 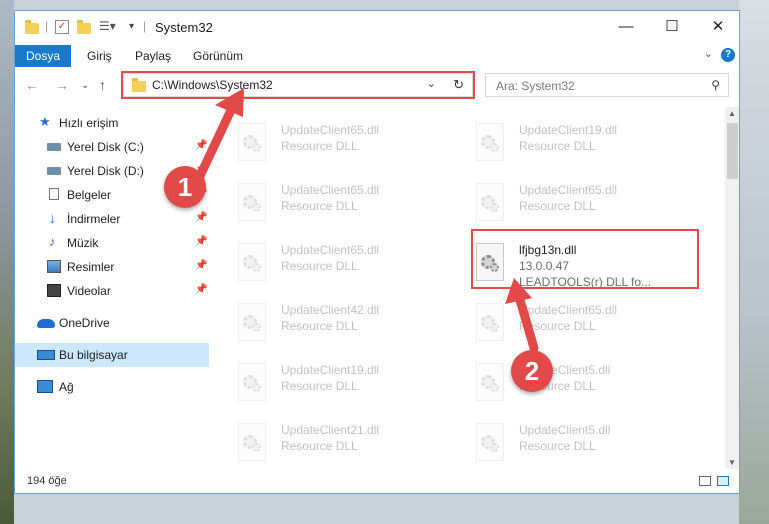 I want to click on sidebar-item-label: Hızlı erişim, so click(x=89, y=123).